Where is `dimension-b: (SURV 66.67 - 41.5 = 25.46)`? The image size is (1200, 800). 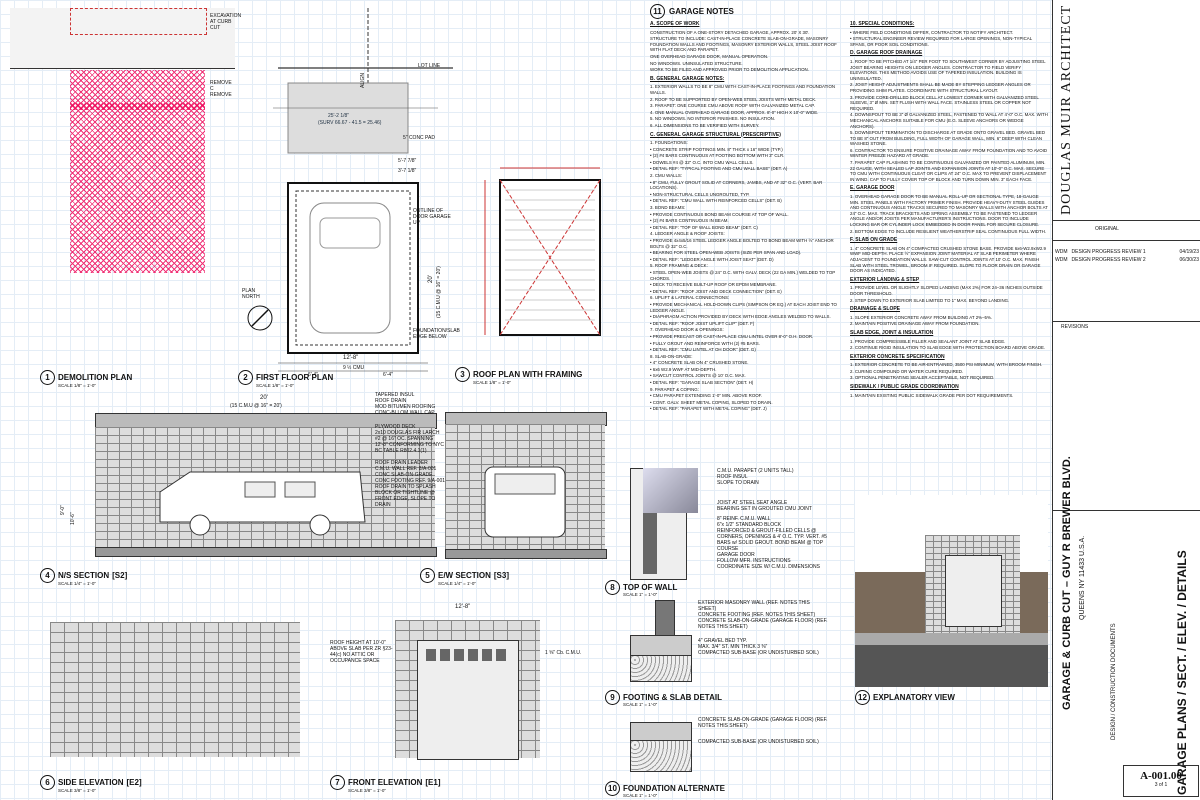 dimension-b: (SURV 66.67 - 41.5 = 25.46) is located at coordinates (350, 123).